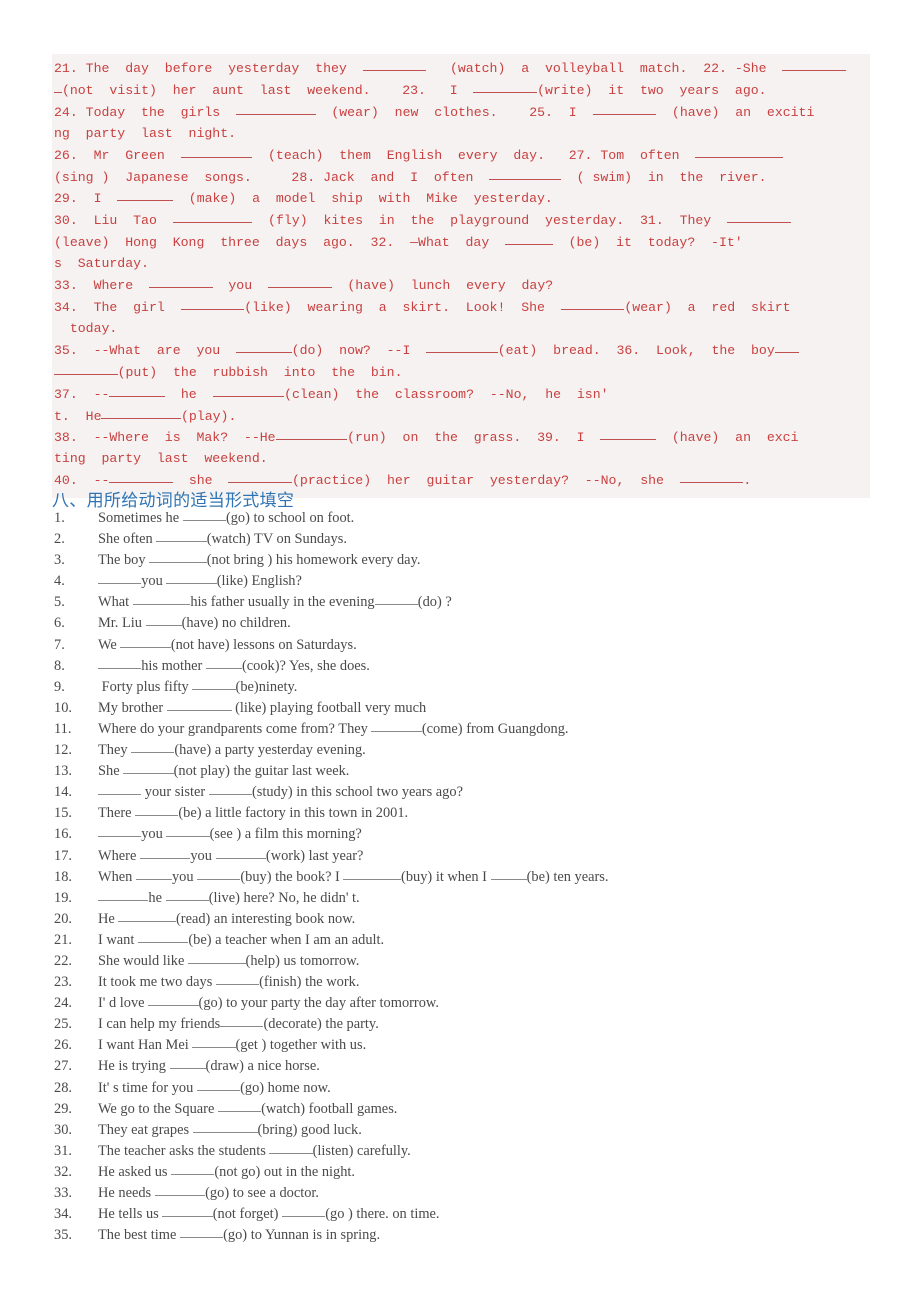 The image size is (920, 1302). What do you see at coordinates (209, 1065) in the screenshot?
I see `question-text: He is trying (draw) a nice horse.` at bounding box center [209, 1065].